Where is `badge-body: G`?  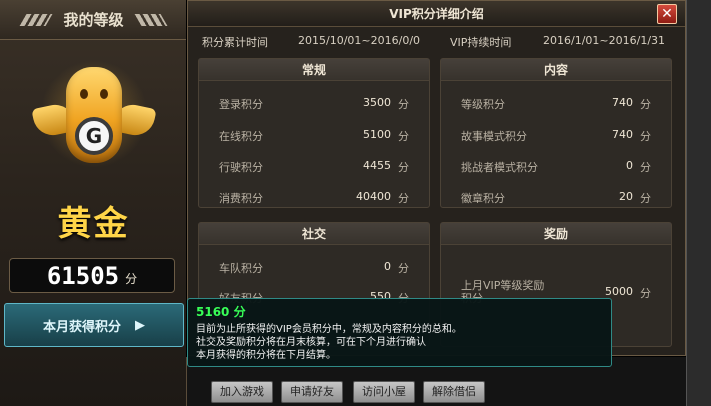 badge-body: G is located at coordinates (94, 115).